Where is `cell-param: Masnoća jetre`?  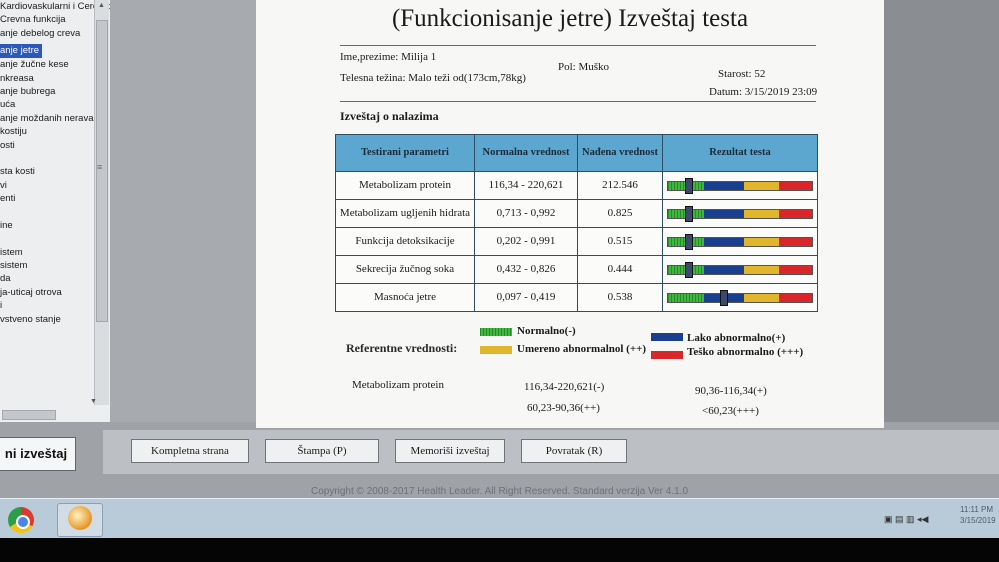 cell-param: Masnoća jetre is located at coordinates (405, 297).